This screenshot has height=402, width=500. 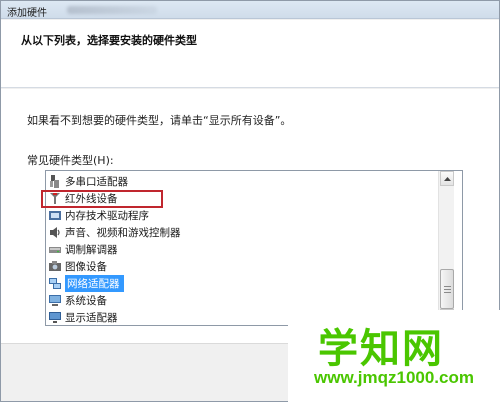 I want to click on network-adapter-icon, so click(x=55, y=283).